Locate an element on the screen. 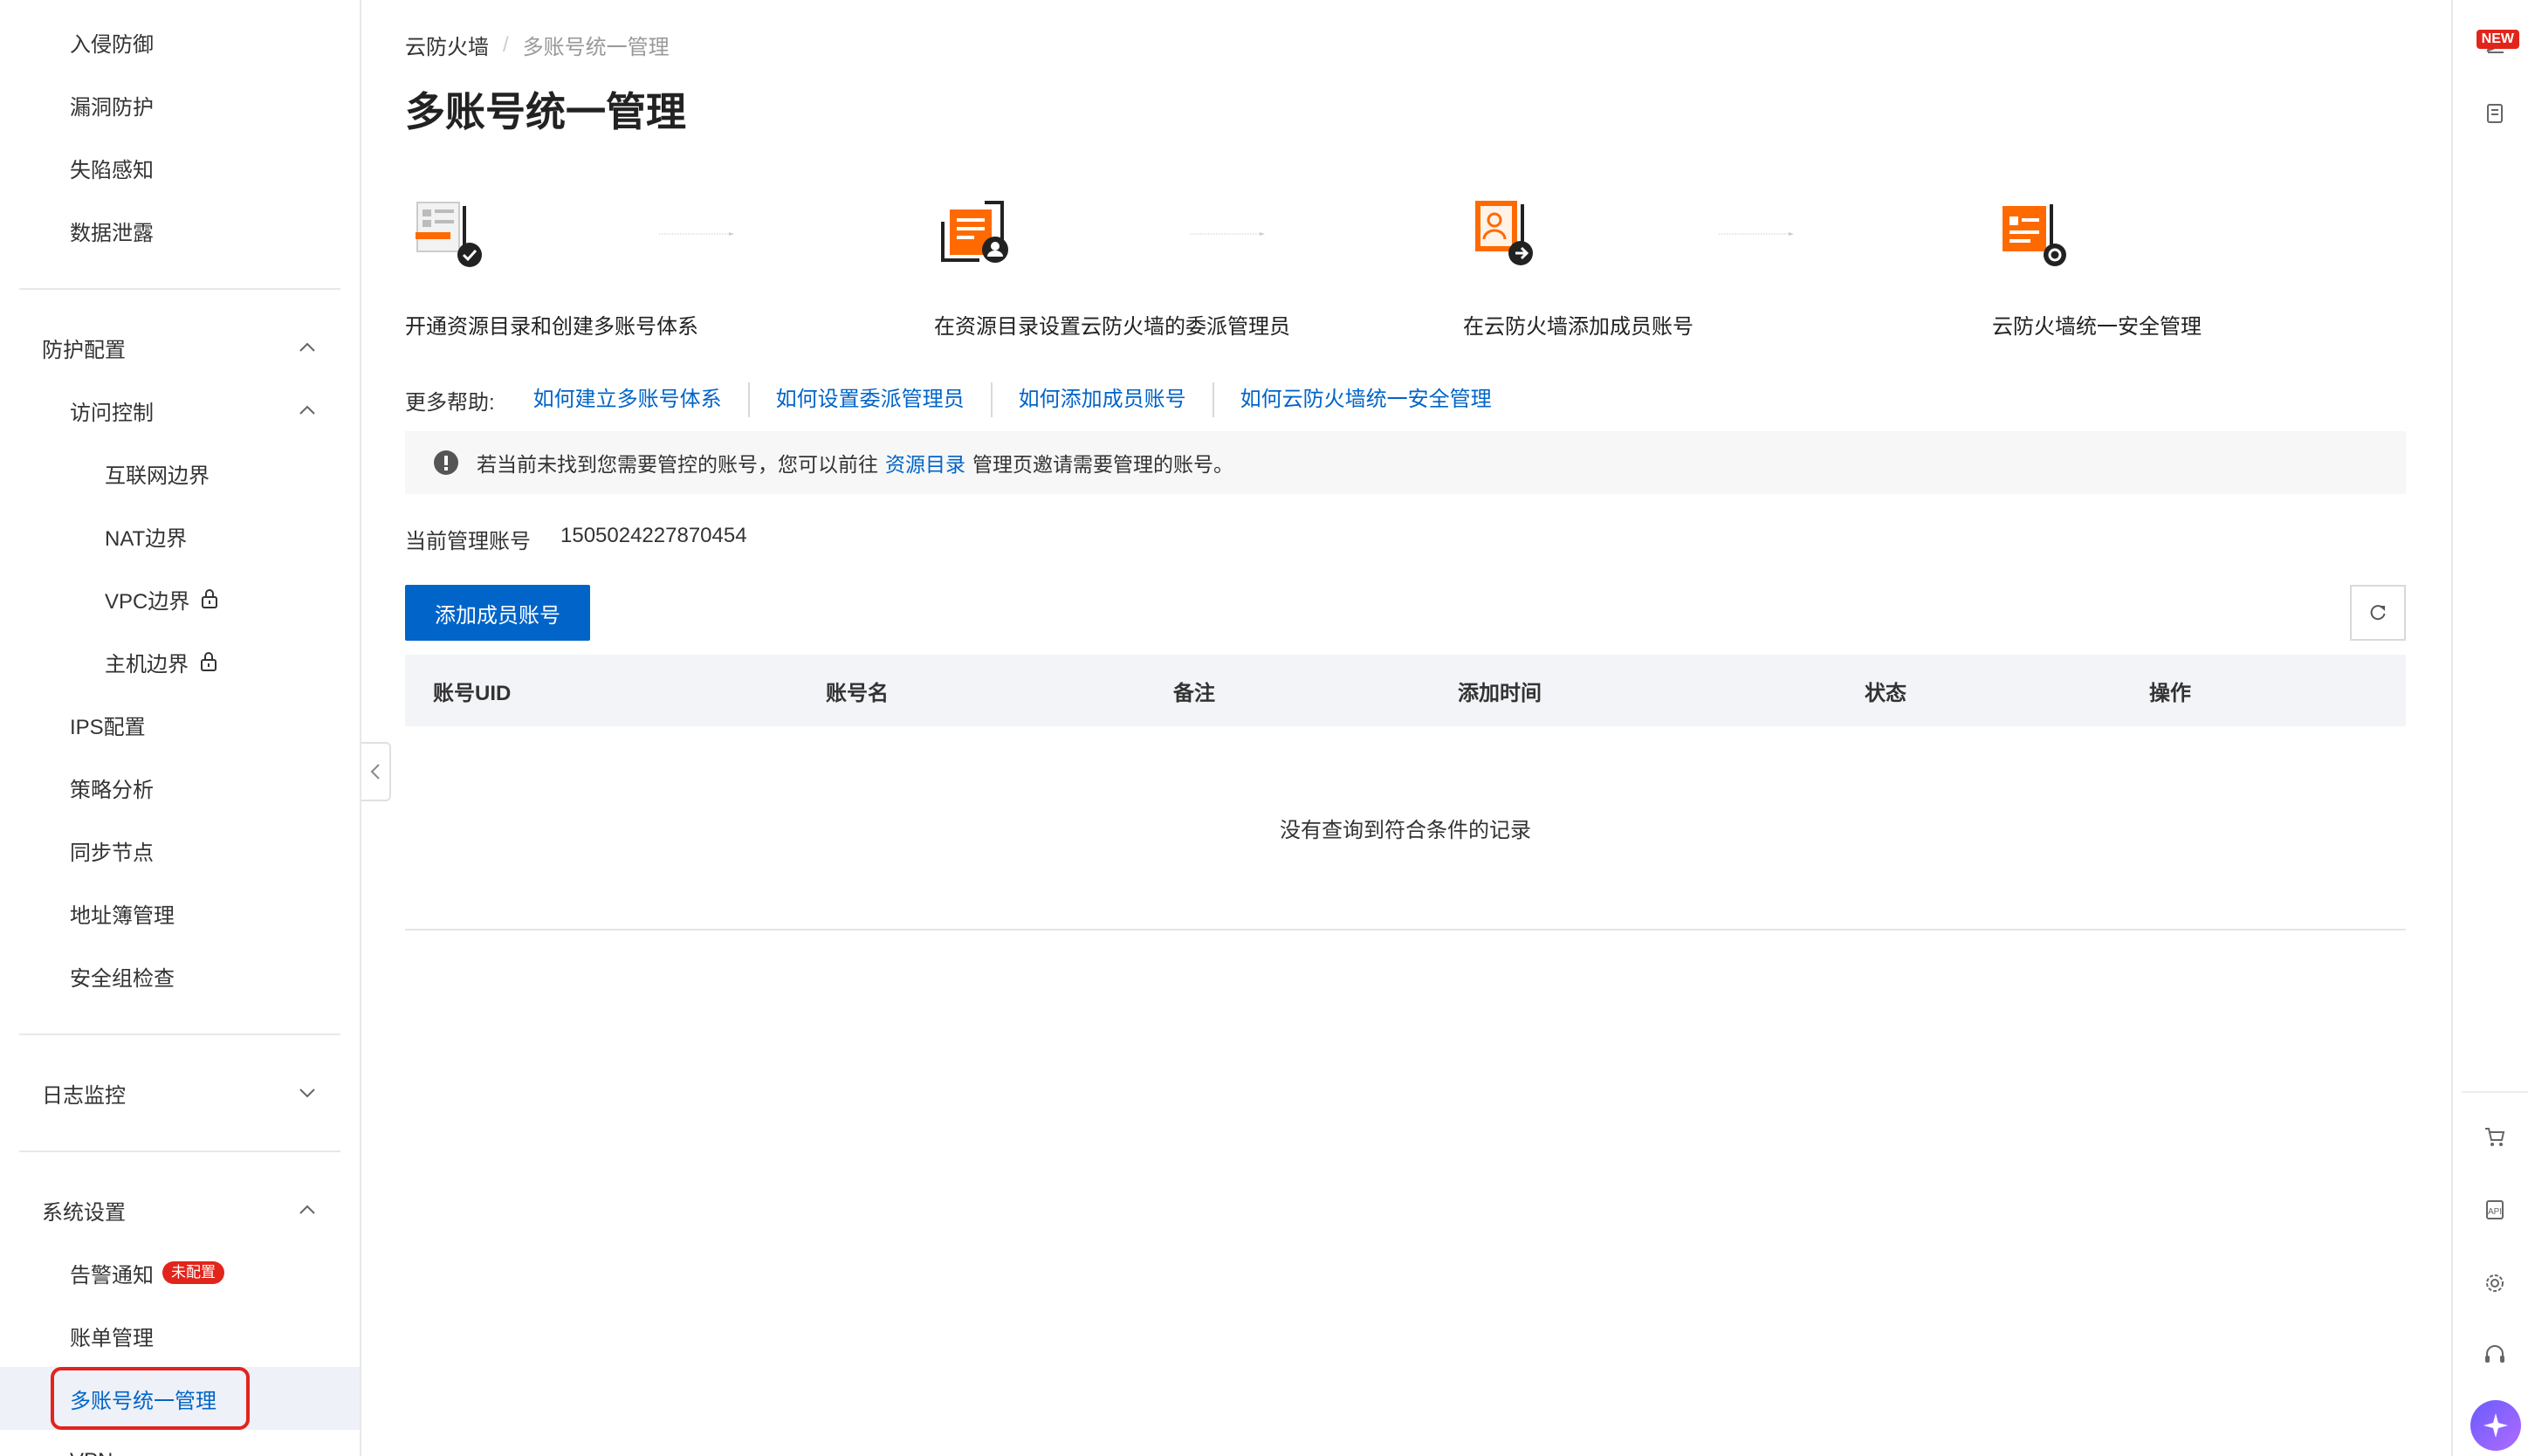 This screenshot has height=1456, width=2535. headset-icon is located at coordinates (2494, 1354).